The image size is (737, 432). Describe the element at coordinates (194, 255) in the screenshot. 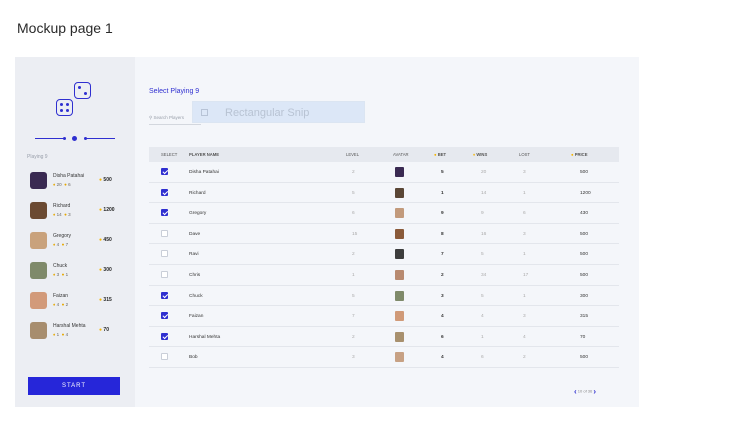

I see `player-name-cell: Ravi` at that location.